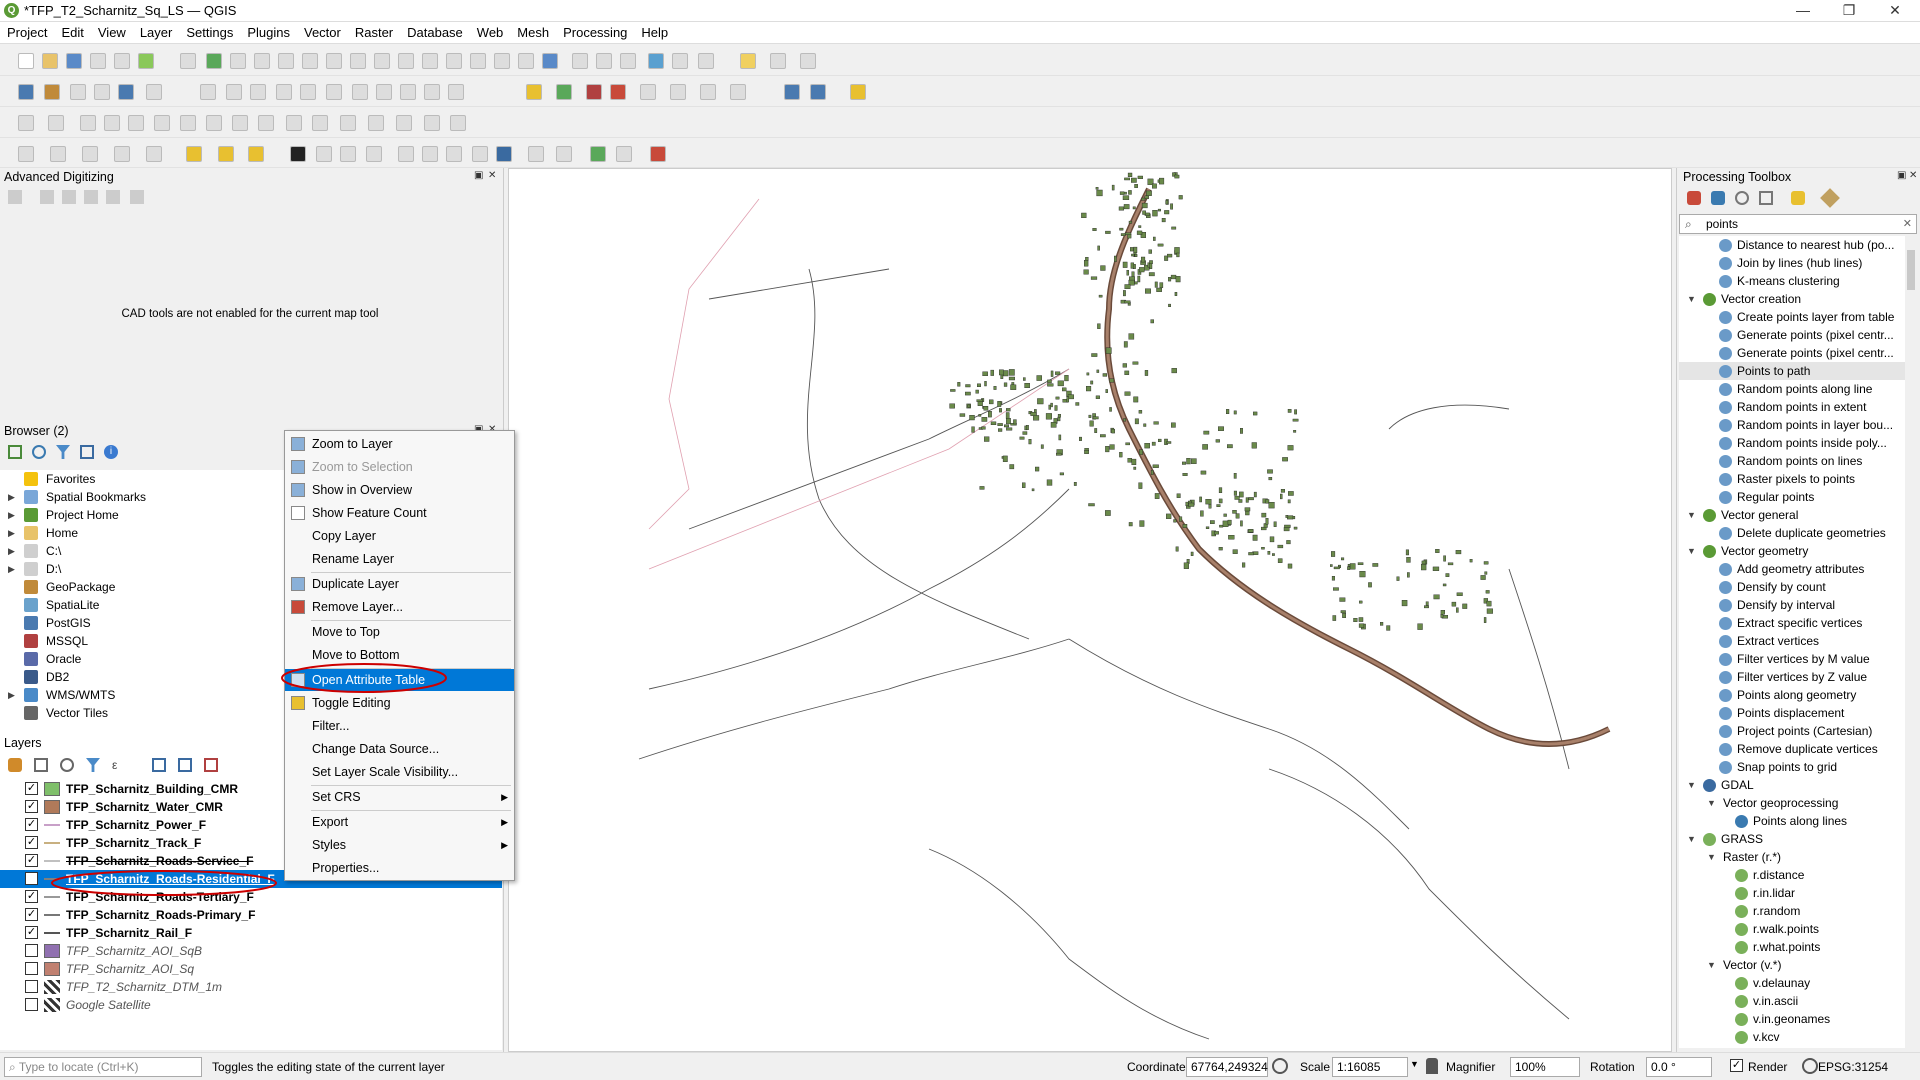  I want to click on delete-part-icon, so click(188, 123).